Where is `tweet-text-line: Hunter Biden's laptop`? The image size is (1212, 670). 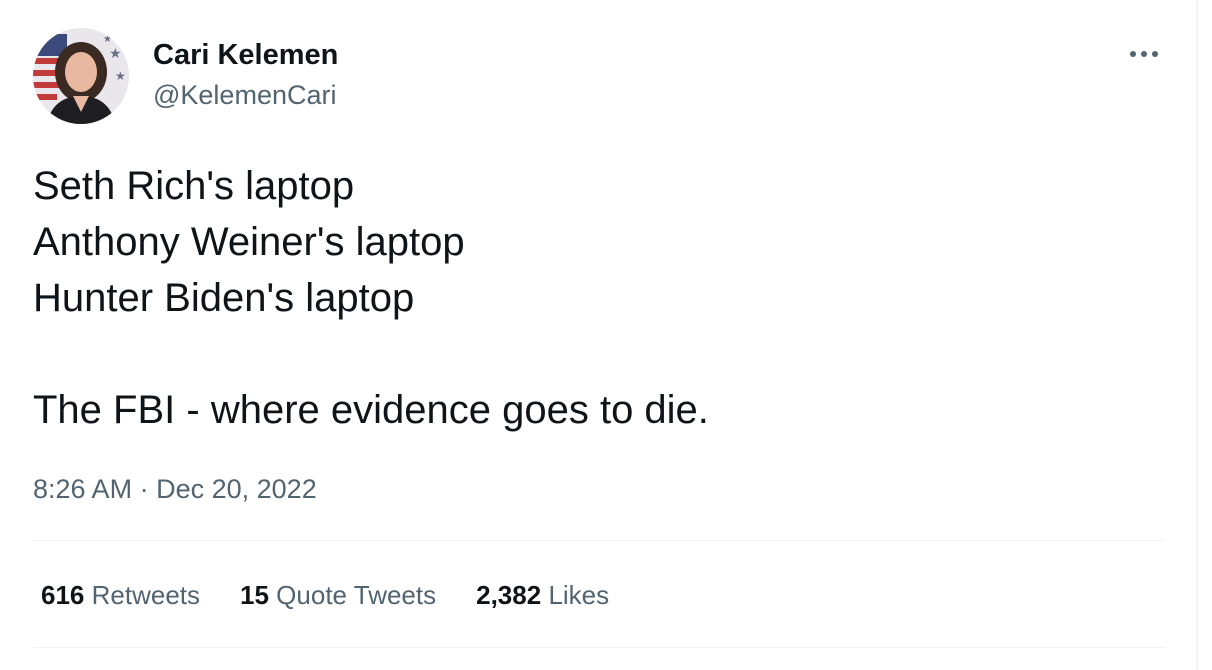 tweet-text-line: Hunter Biden's laptop is located at coordinates (224, 298).